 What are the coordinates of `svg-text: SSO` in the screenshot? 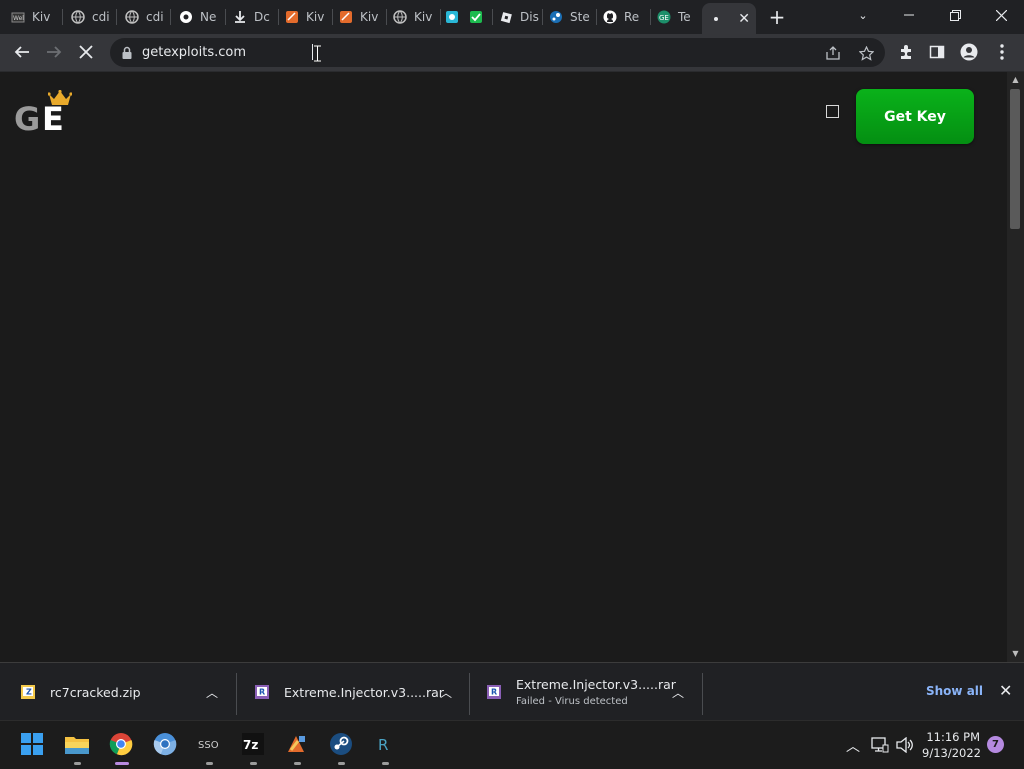 It's located at (208, 745).